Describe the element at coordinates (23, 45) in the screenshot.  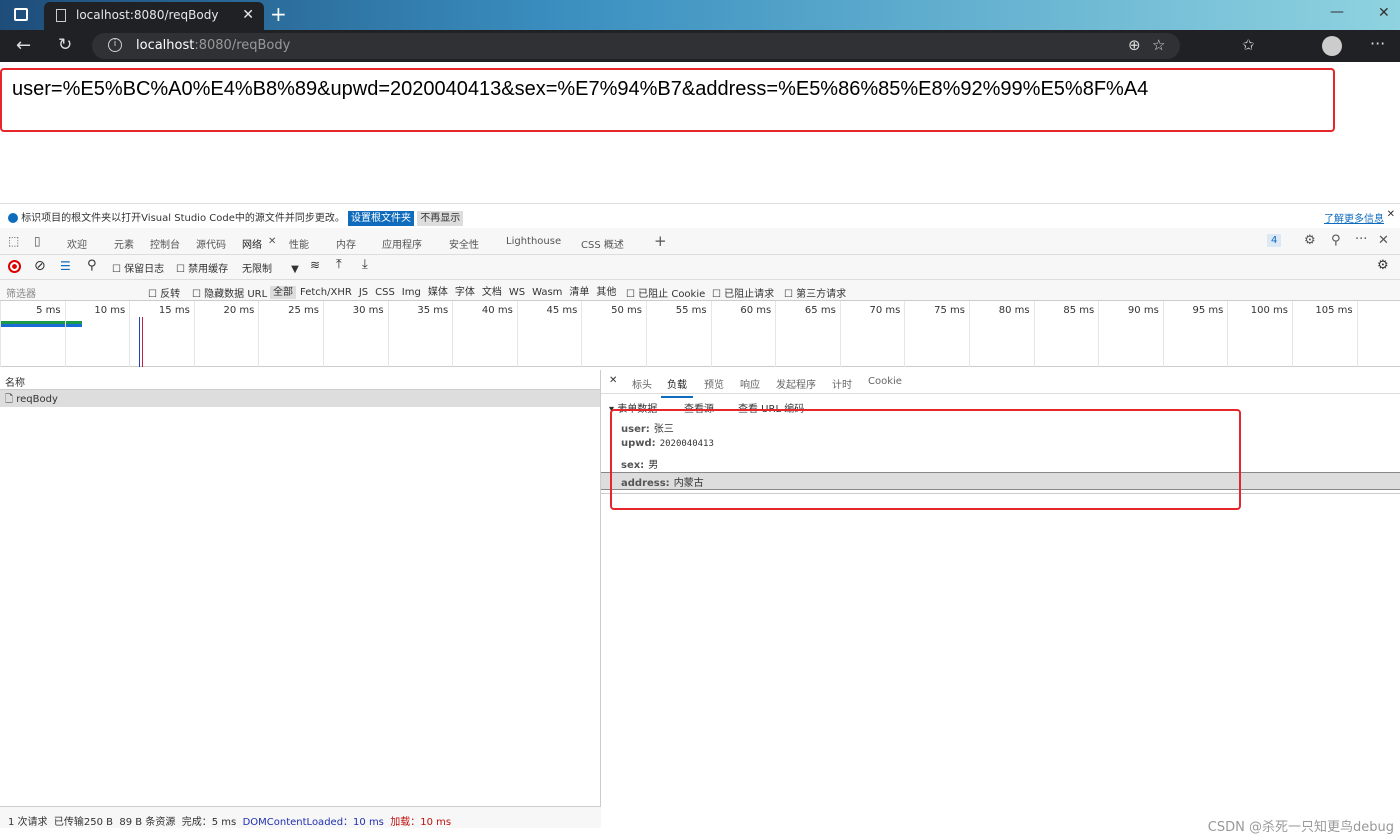
I see `back-icon: ←` at that location.